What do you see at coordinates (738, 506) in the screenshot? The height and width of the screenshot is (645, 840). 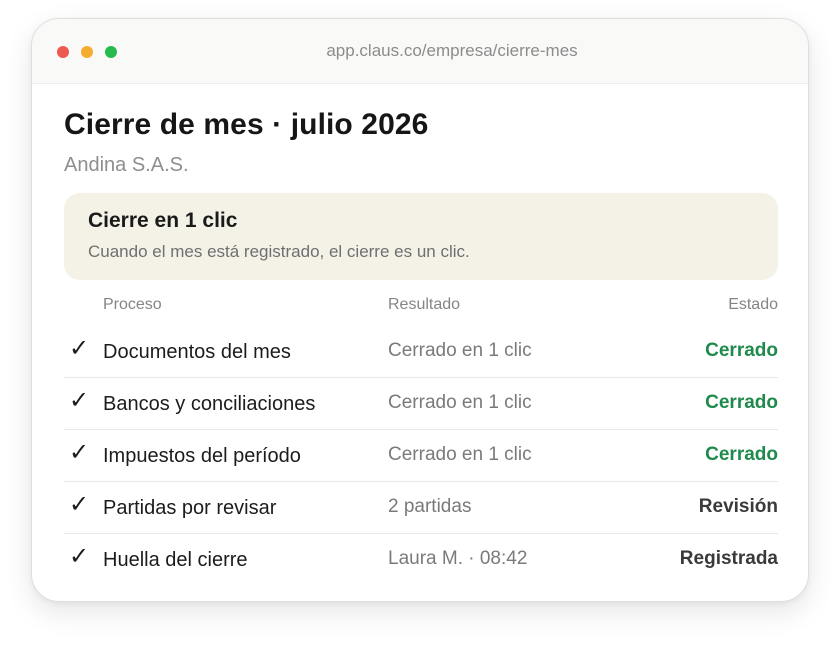 I see `status-badge: Revisión` at bounding box center [738, 506].